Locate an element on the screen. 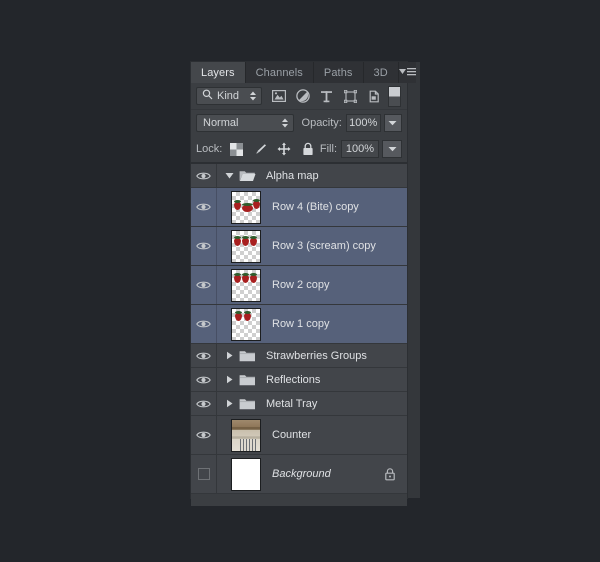 This screenshot has width=600, height=562. layer-row-row-3-scream-copy: Row 3 (scream) copy is located at coordinates (299, 246).